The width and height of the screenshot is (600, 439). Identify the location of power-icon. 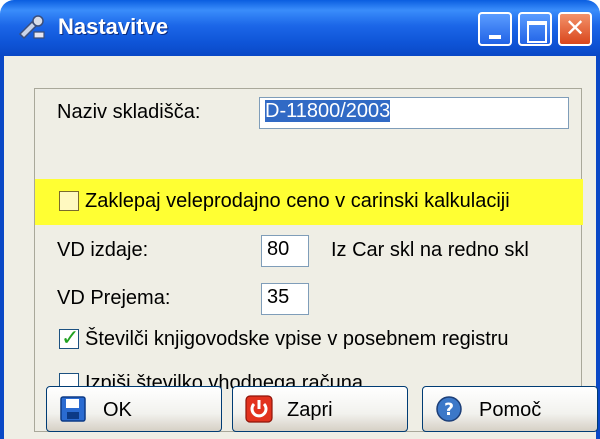
(259, 409).